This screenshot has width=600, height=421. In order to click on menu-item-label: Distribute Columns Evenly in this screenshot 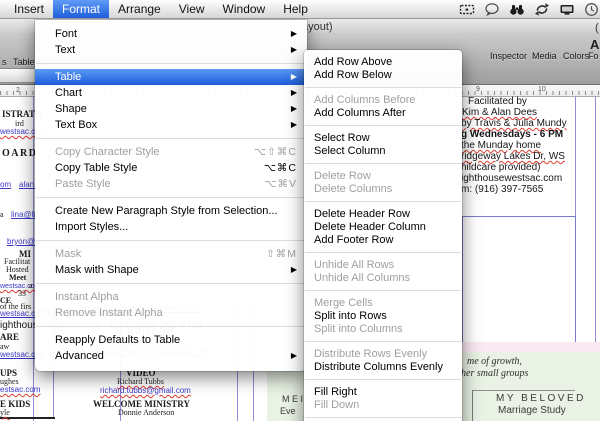, I will do `click(378, 366)`.